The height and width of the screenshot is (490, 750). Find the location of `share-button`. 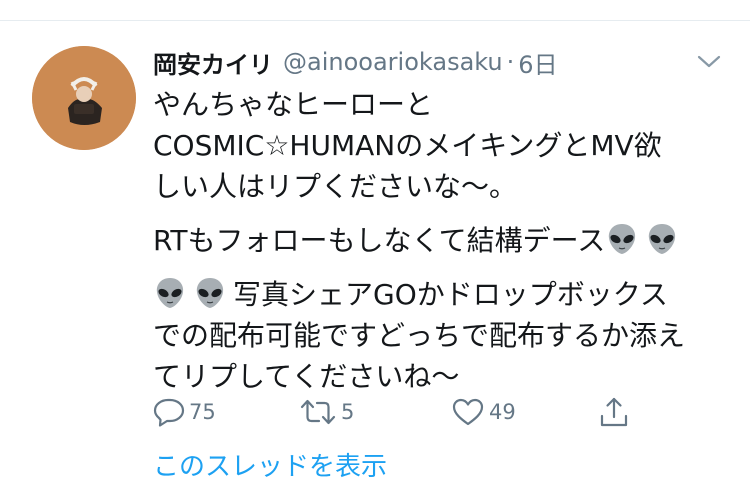

share-button is located at coordinates (614, 412).